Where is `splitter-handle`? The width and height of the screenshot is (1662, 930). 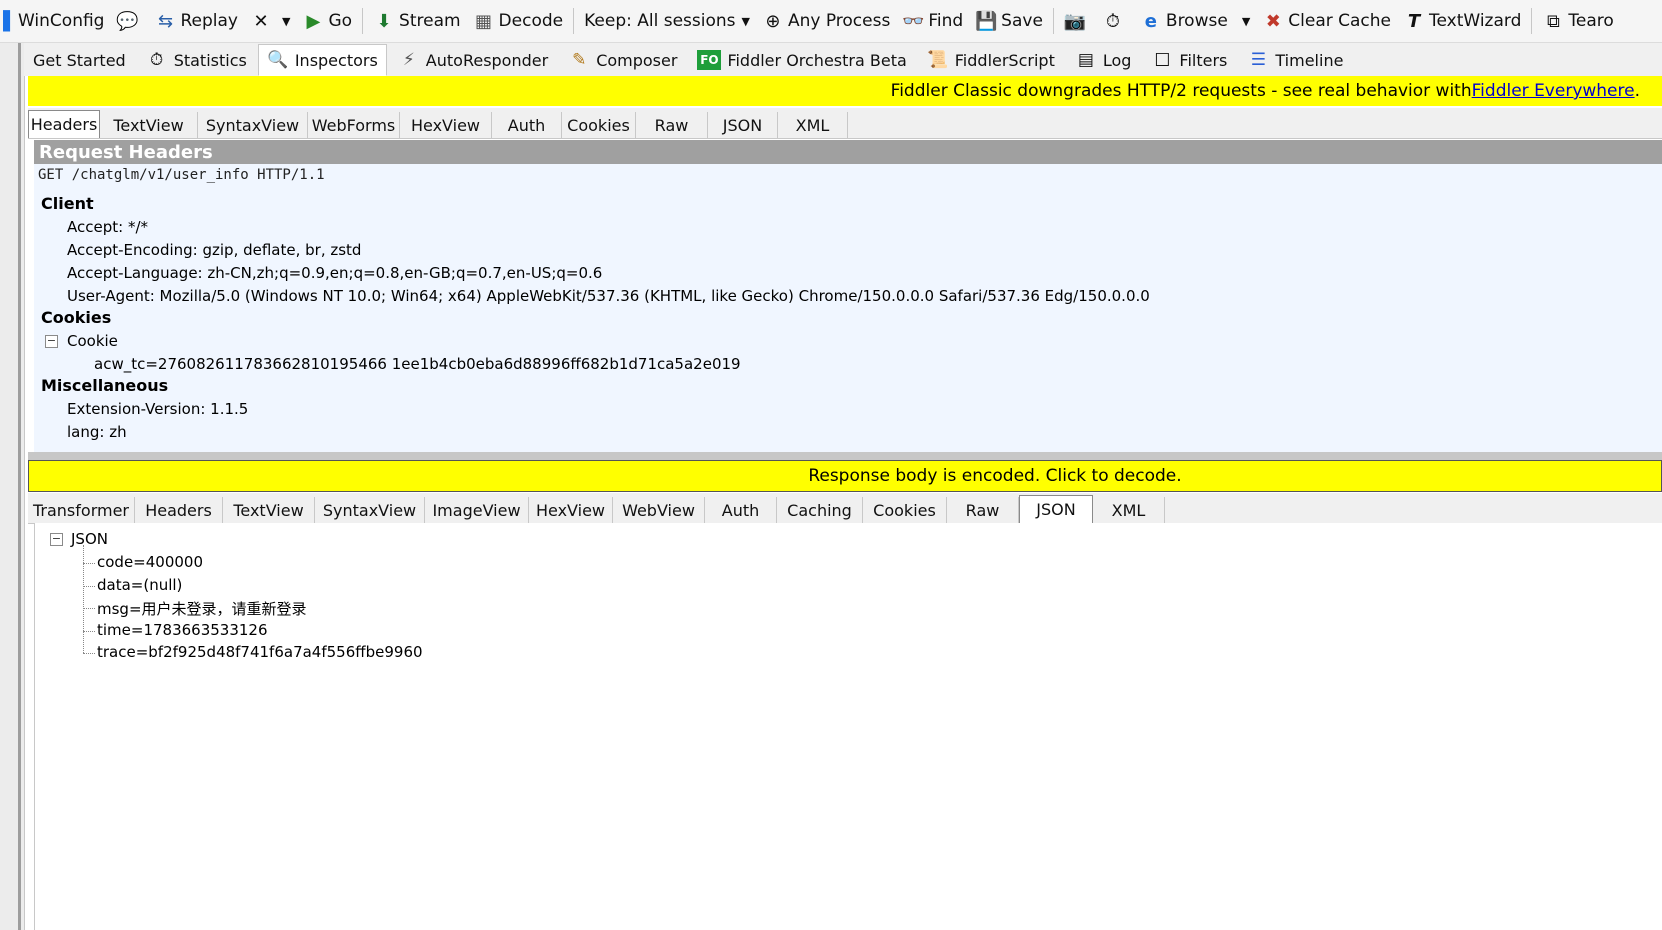 splitter-handle is located at coordinates (19, 485).